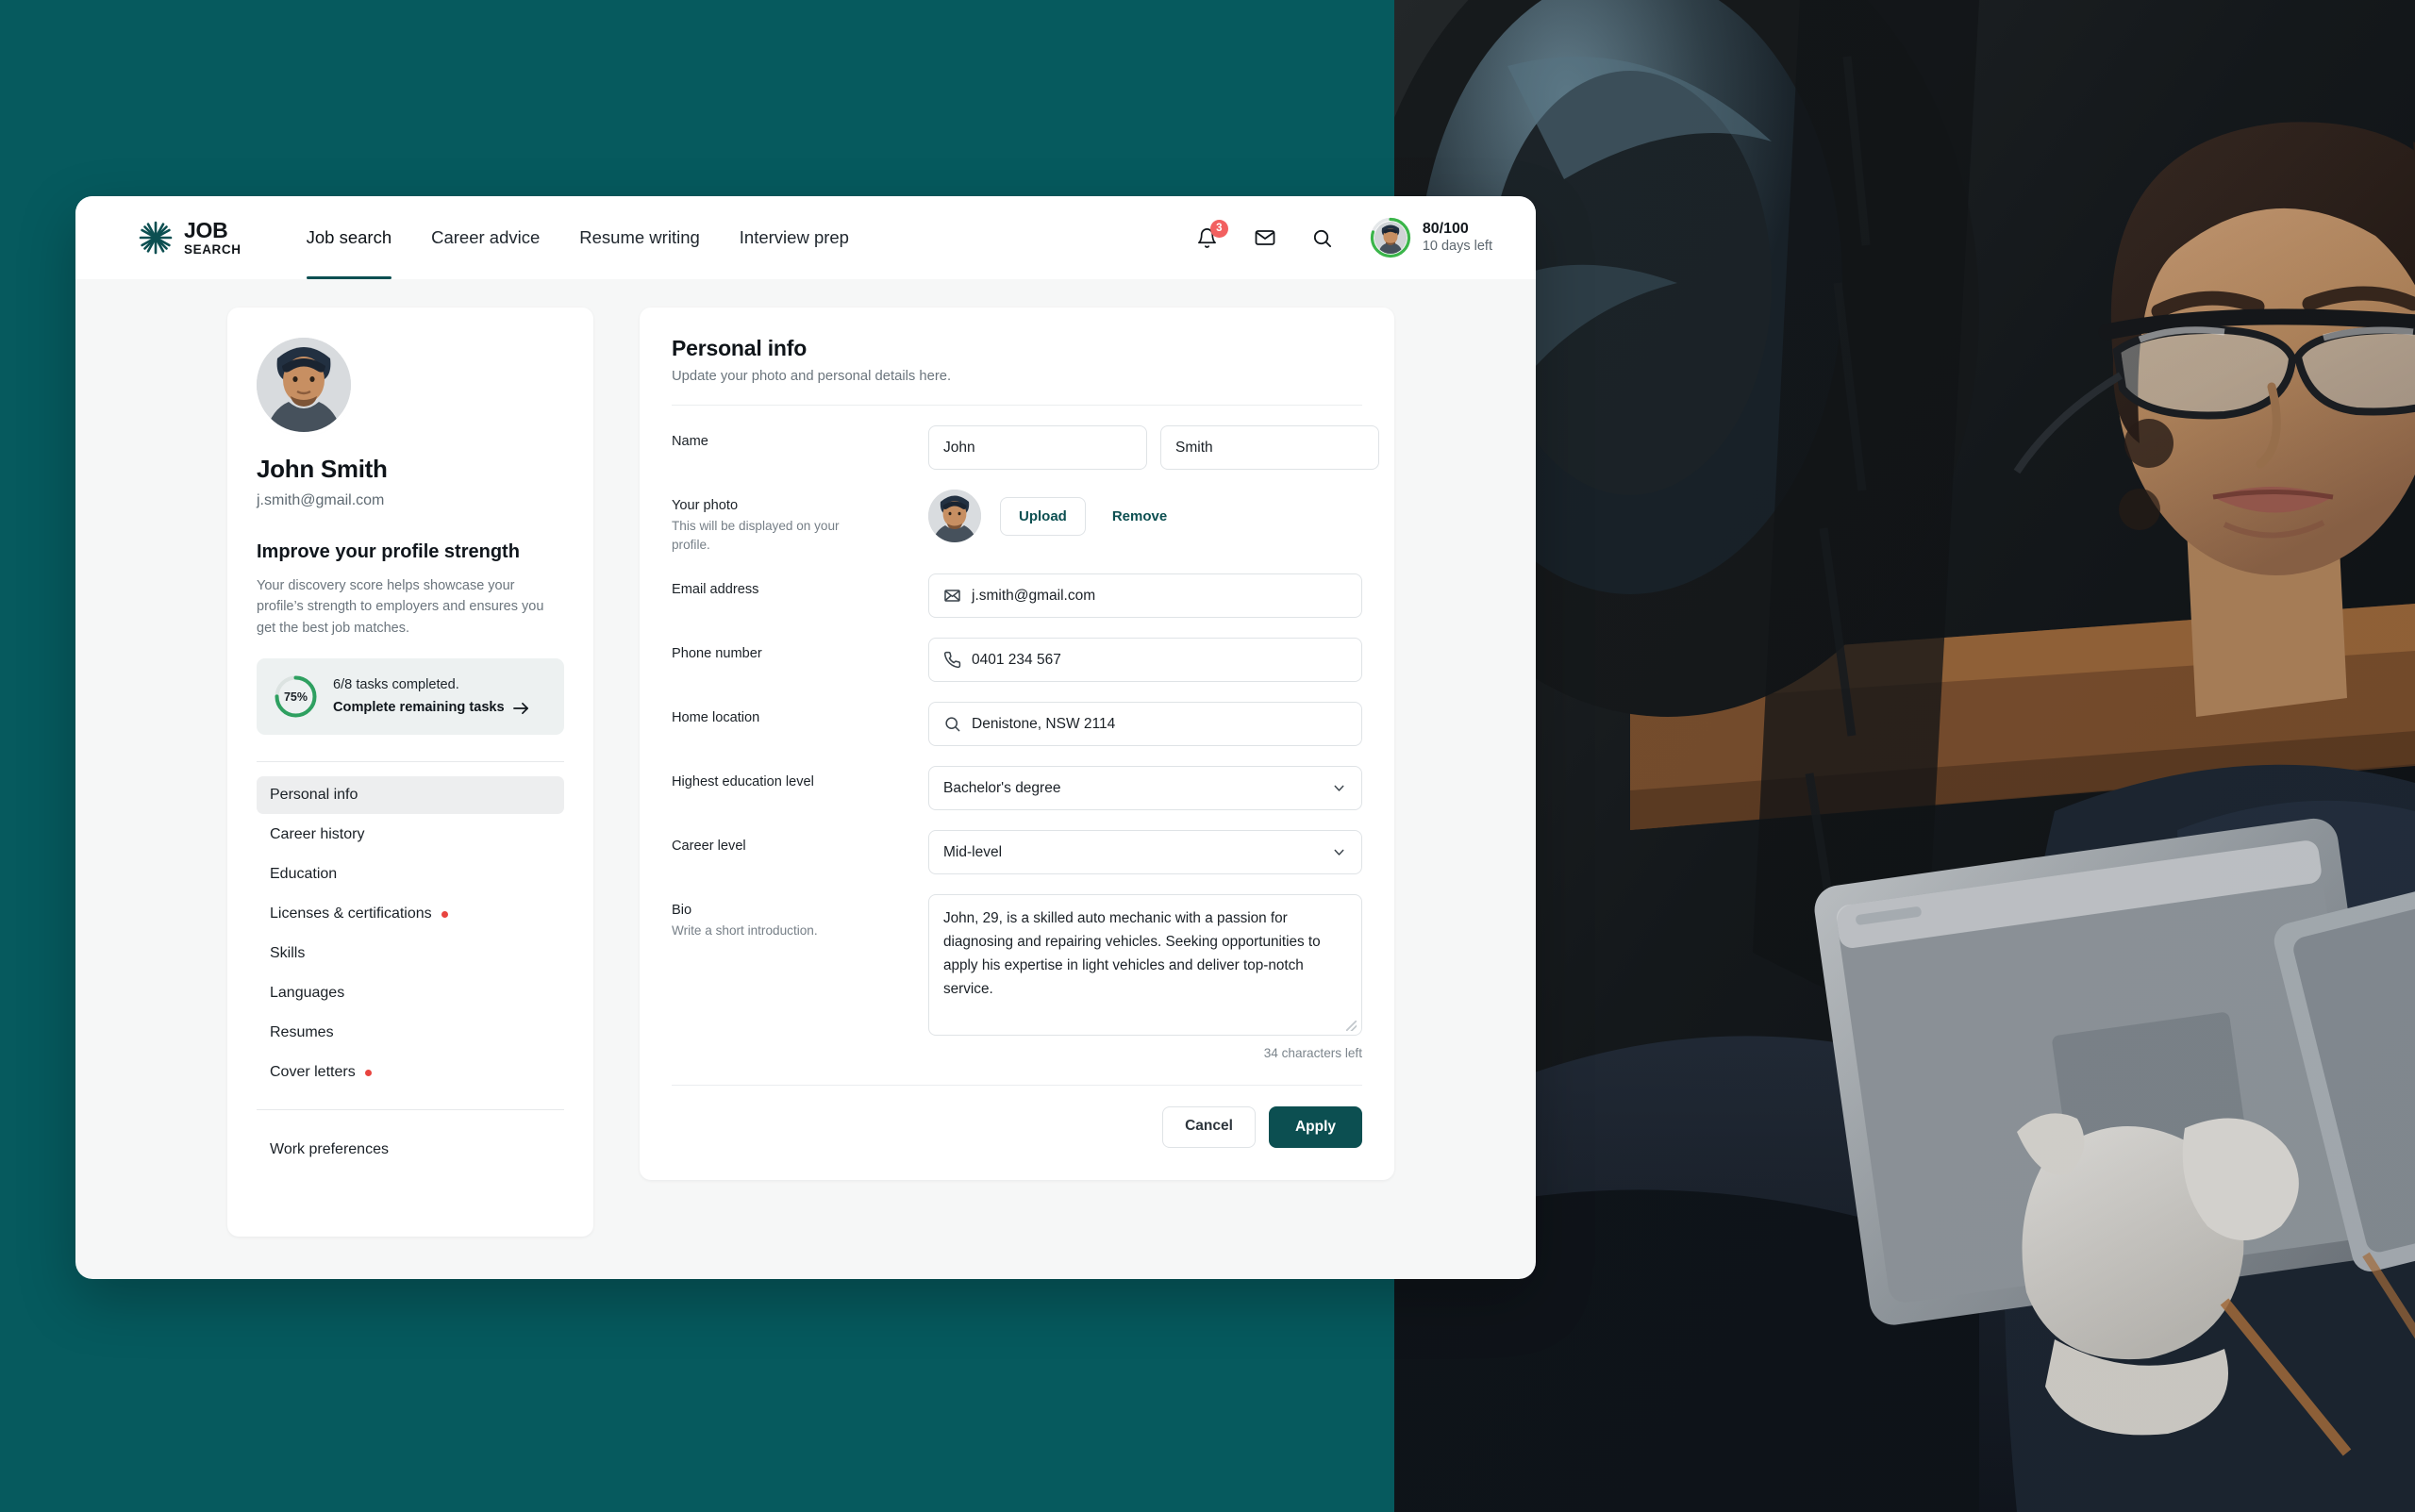 The height and width of the screenshot is (1512, 2415). Describe the element at coordinates (682, 911) in the screenshot. I see `bio-label: Bio` at that location.